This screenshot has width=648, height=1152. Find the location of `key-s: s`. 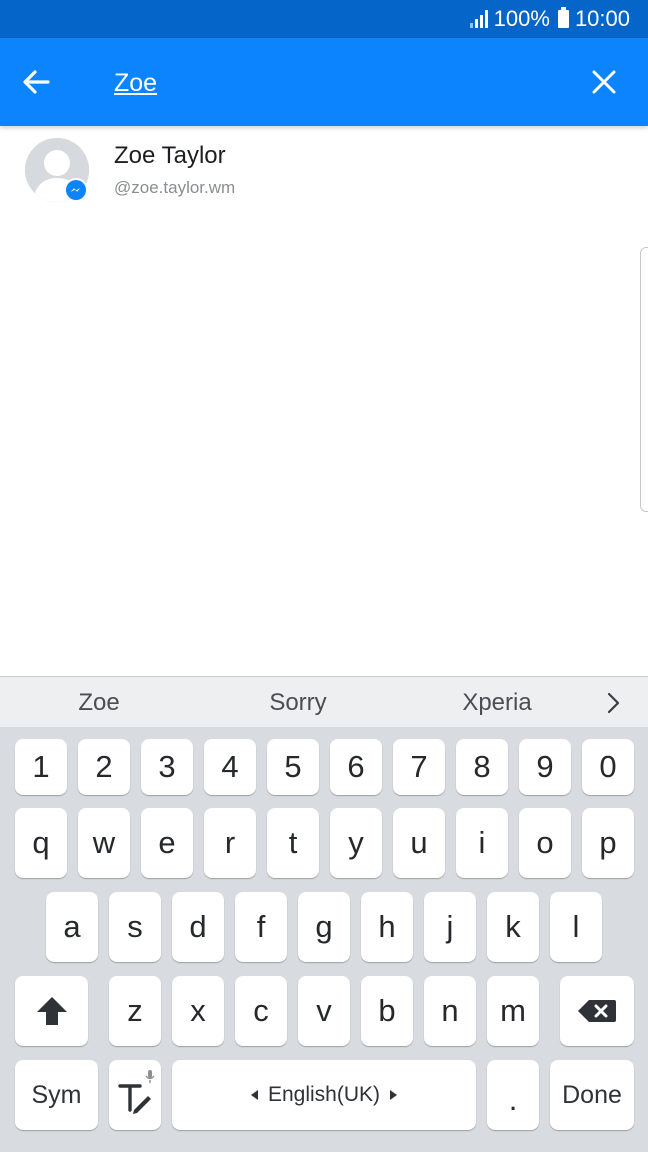

key-s: s is located at coordinates (135, 927).